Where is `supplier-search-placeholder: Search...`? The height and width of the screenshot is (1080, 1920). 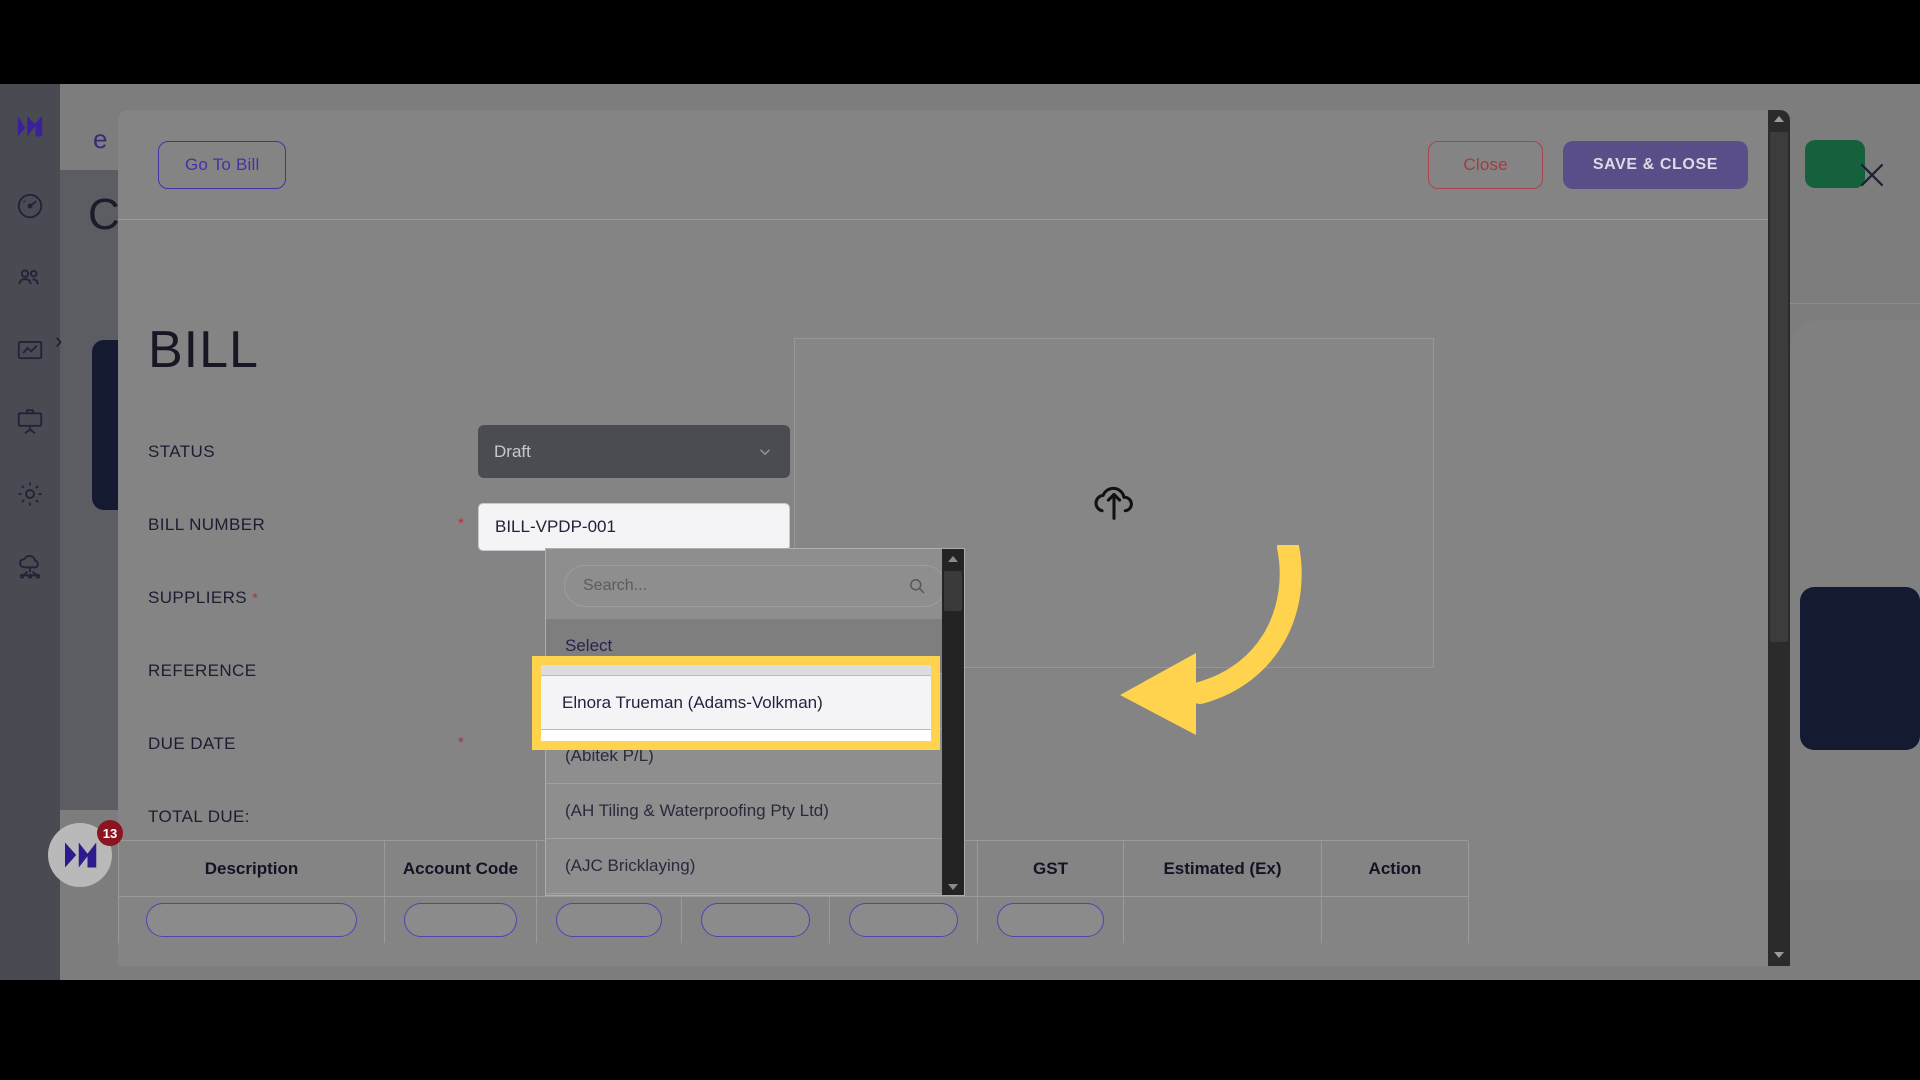
supplier-search-placeholder: Search... is located at coordinates (615, 585).